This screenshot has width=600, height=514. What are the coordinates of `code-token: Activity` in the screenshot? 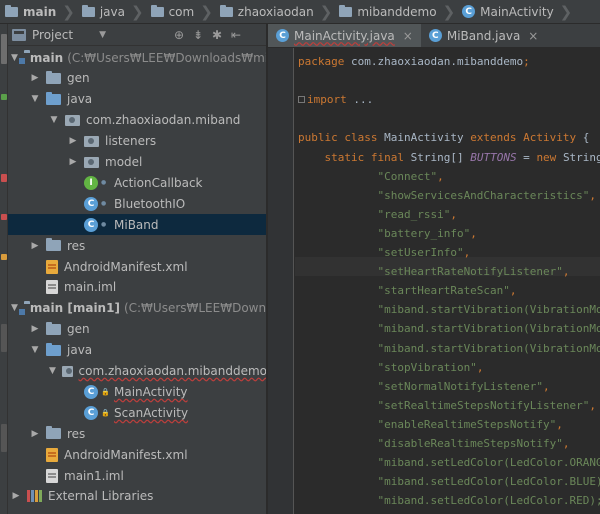 It's located at (553, 138).